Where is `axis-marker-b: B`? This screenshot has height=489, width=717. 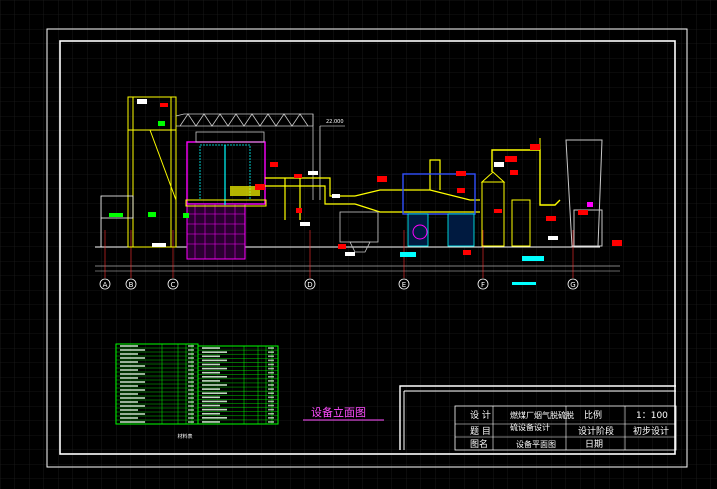 axis-marker-b: B is located at coordinates (131, 284).